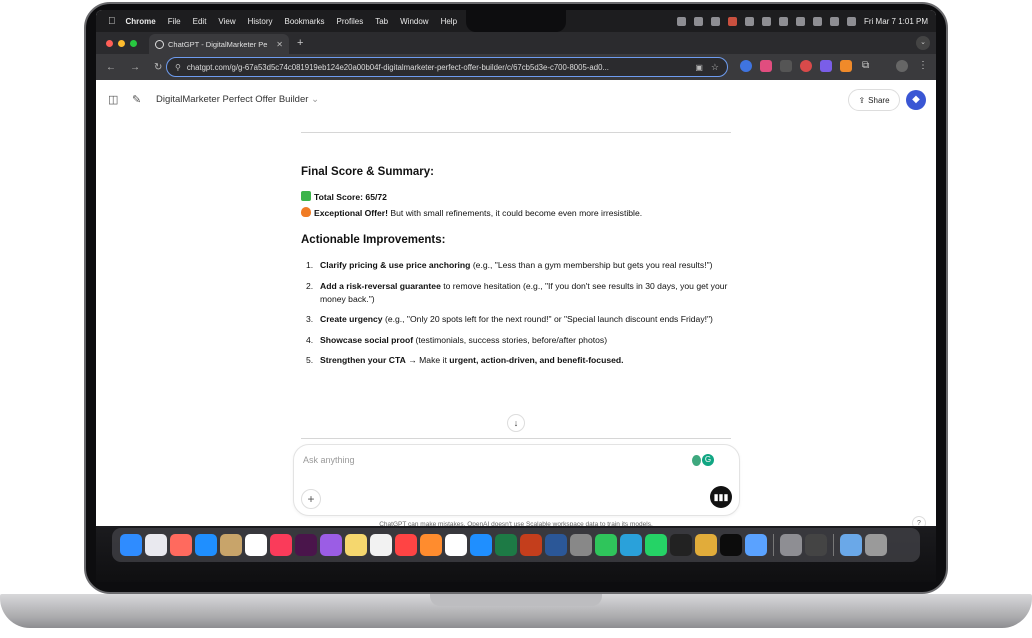 The height and width of the screenshot is (638, 1032). I want to click on status-search-icon, so click(834, 21).